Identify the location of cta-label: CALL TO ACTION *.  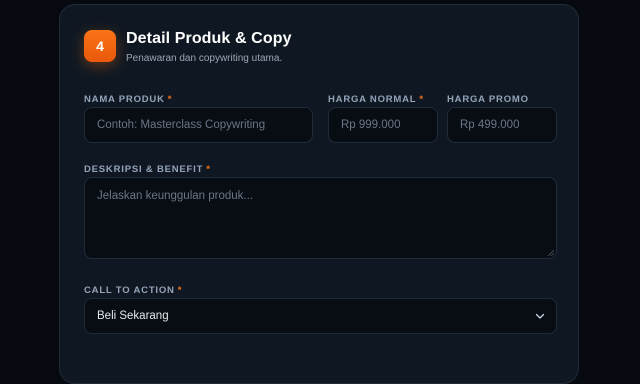
(133, 290).